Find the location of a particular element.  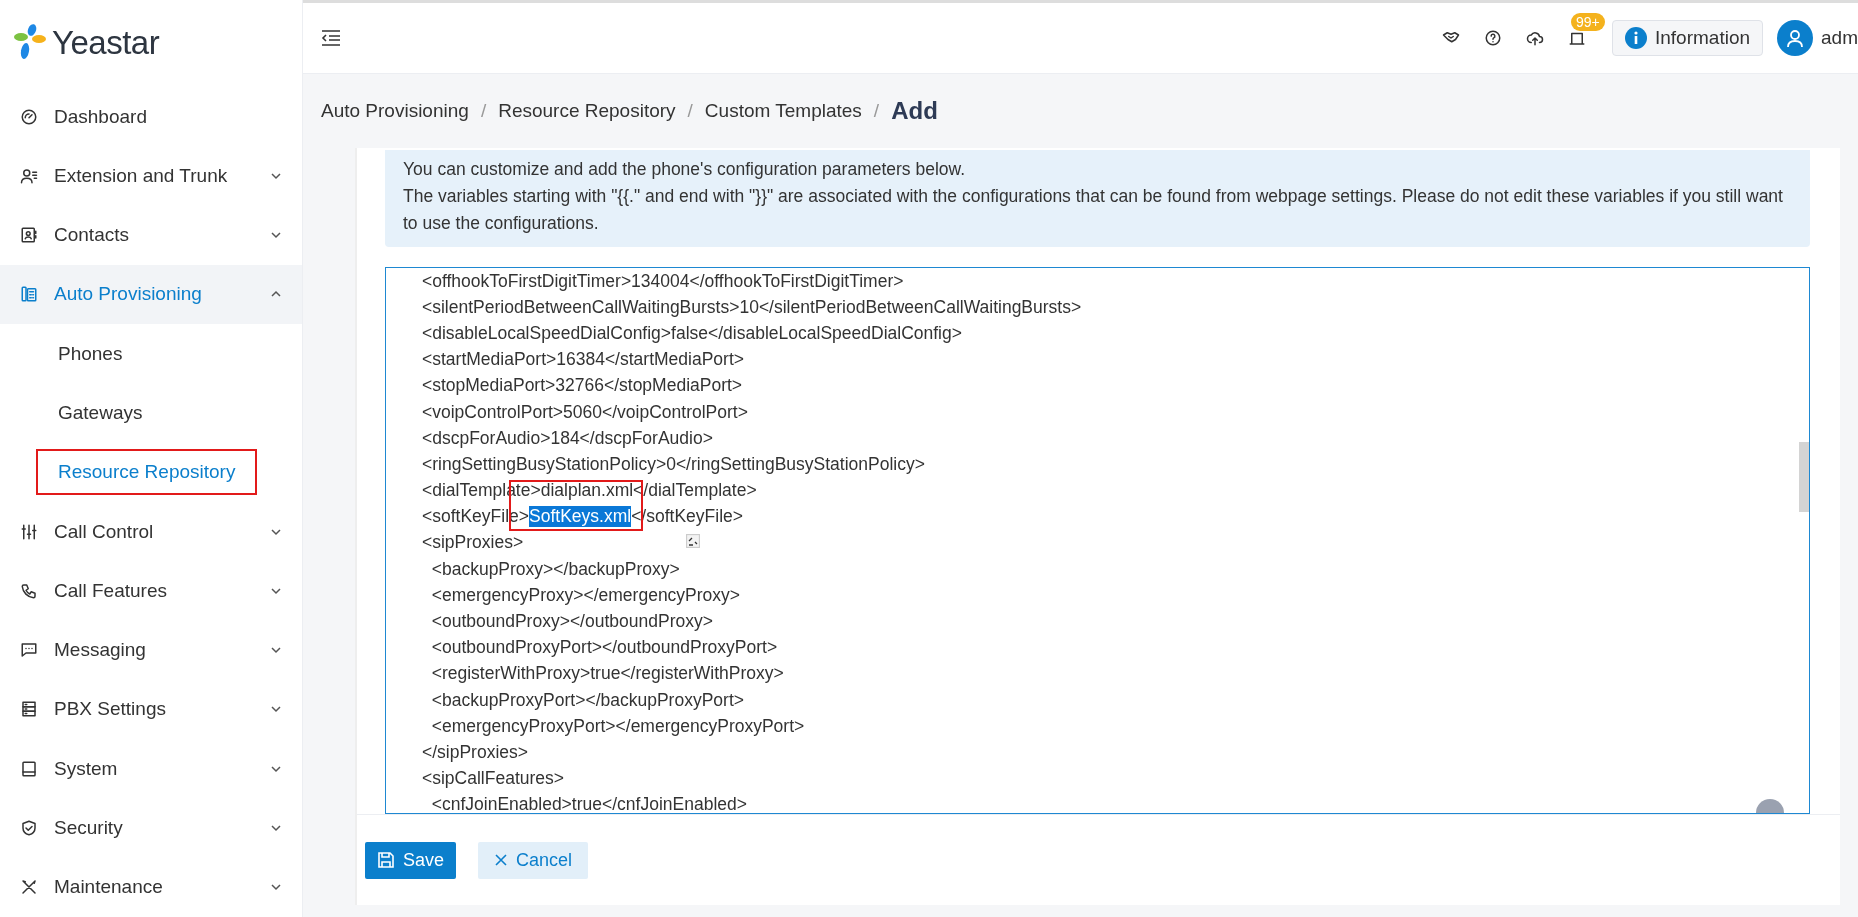

code-text: <stopMediaPort>32766</stopMediaPort> is located at coordinates (582, 386).